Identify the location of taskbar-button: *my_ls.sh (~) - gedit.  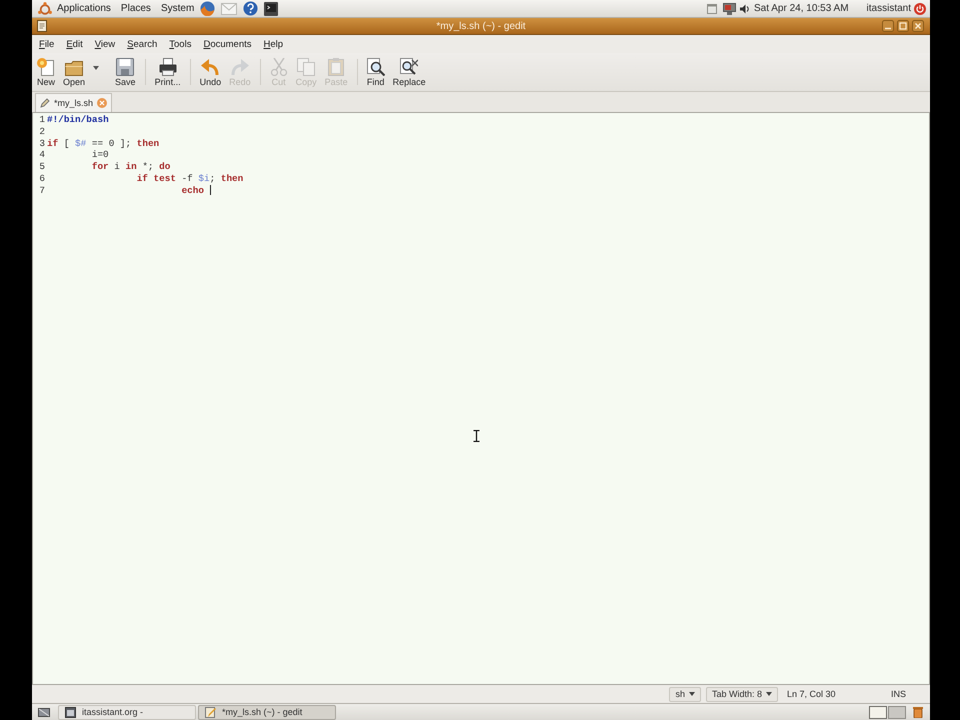
(267, 712).